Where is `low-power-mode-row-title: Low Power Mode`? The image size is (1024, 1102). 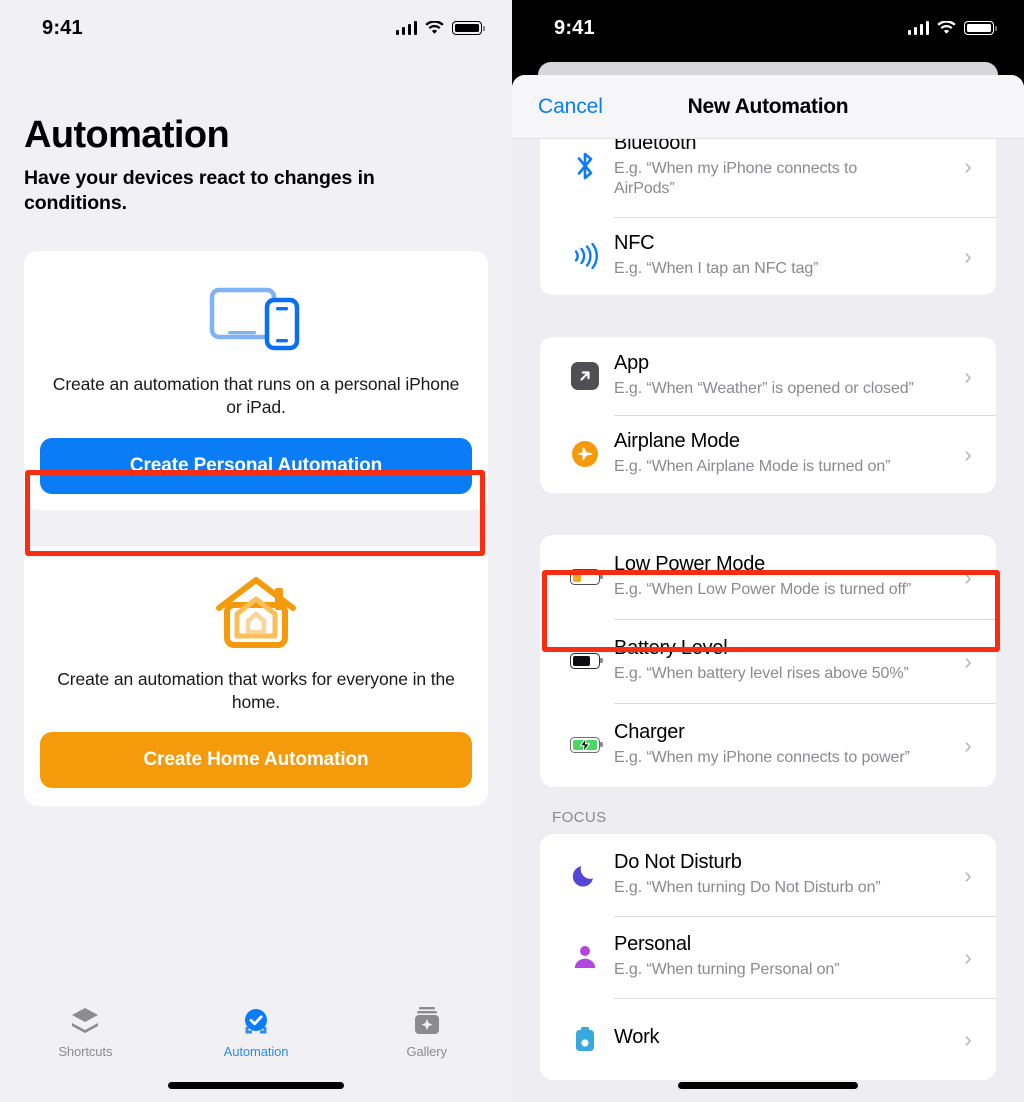 low-power-mode-row-title: Low Power Mode is located at coordinates (690, 564).